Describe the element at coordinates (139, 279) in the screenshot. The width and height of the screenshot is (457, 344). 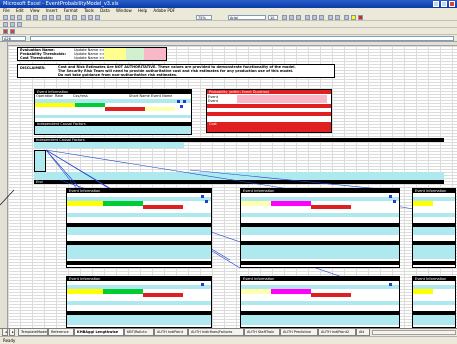
I see `event-block-4-title: Event Information` at that location.